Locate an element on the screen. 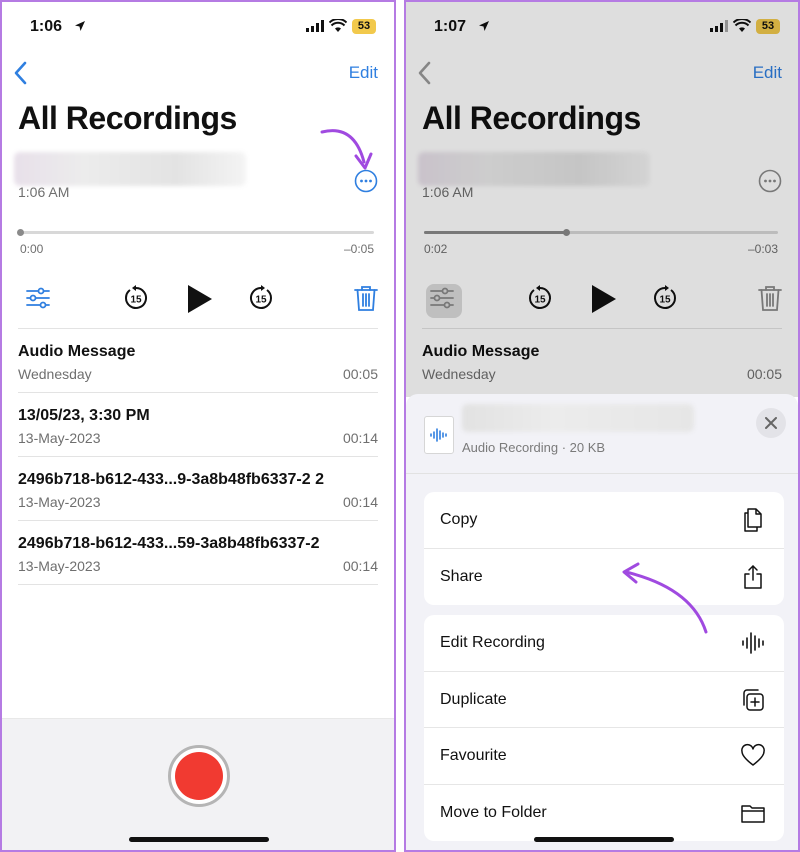 The width and height of the screenshot is (800, 852). copy-icon is located at coordinates (753, 520).